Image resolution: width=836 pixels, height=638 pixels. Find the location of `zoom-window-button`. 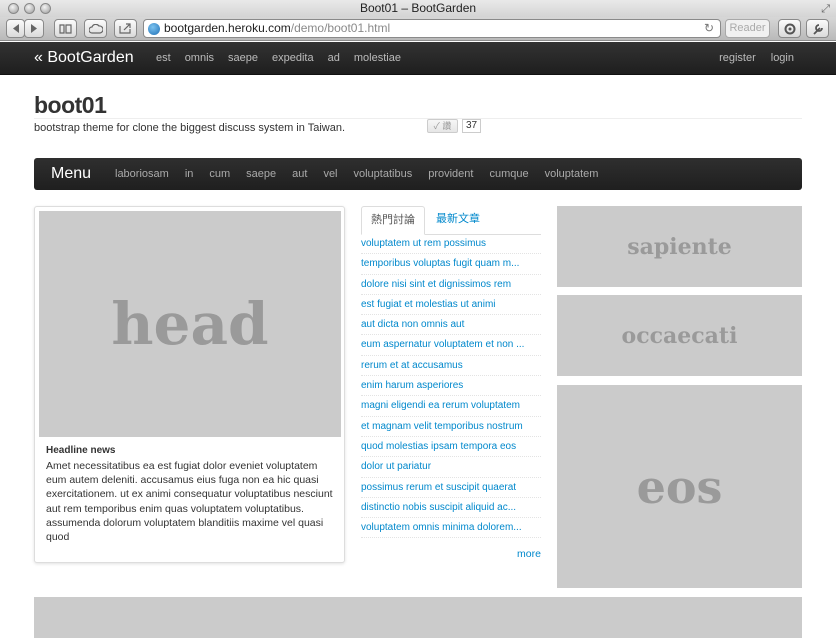

zoom-window-button is located at coordinates (45, 8).